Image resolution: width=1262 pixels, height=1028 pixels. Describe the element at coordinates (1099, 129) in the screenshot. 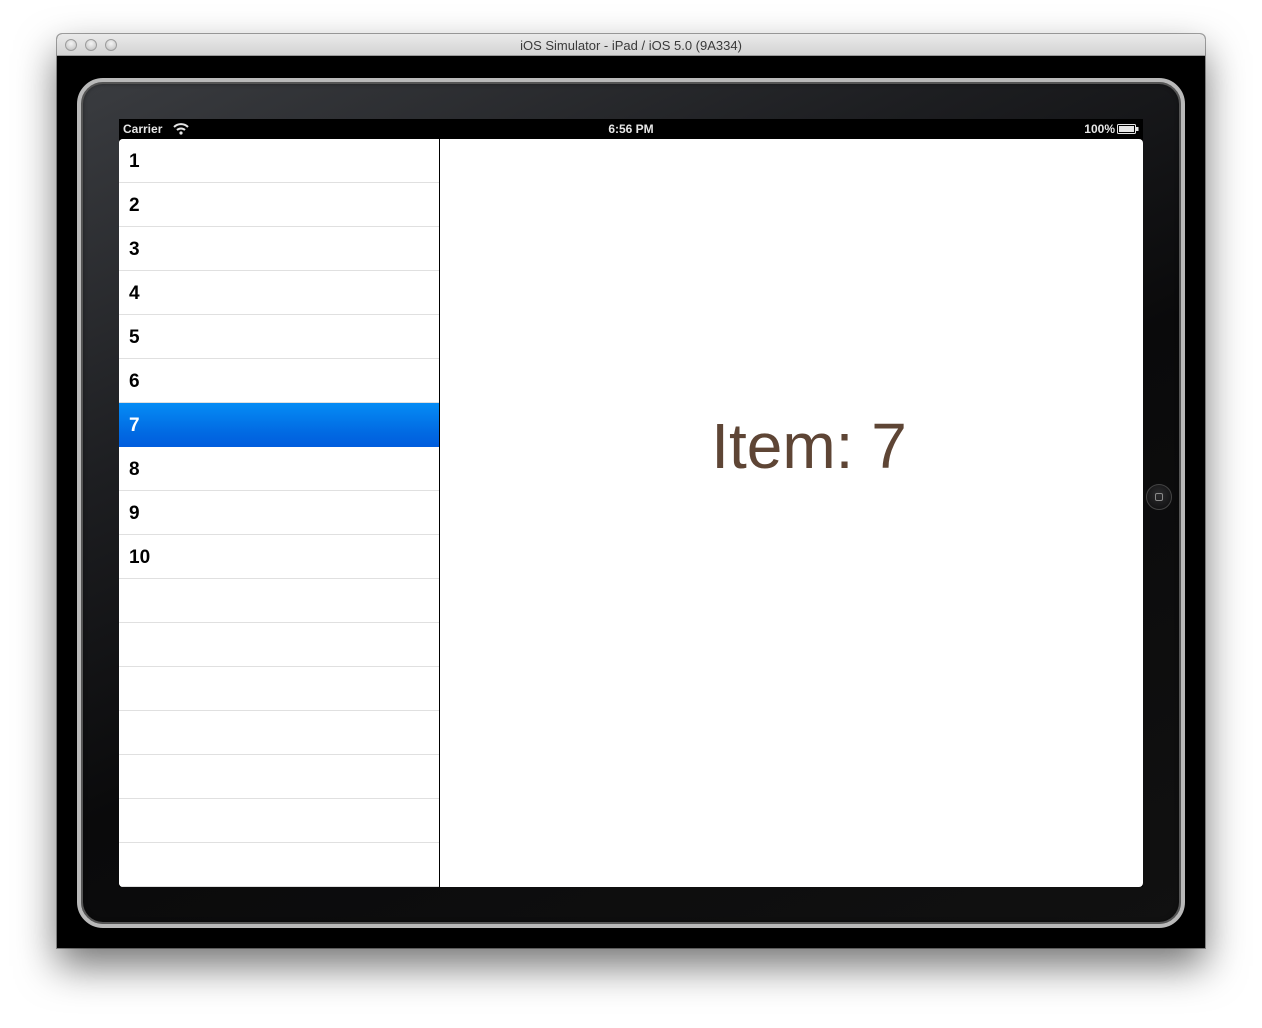

I see `battery-percent: 100%` at that location.